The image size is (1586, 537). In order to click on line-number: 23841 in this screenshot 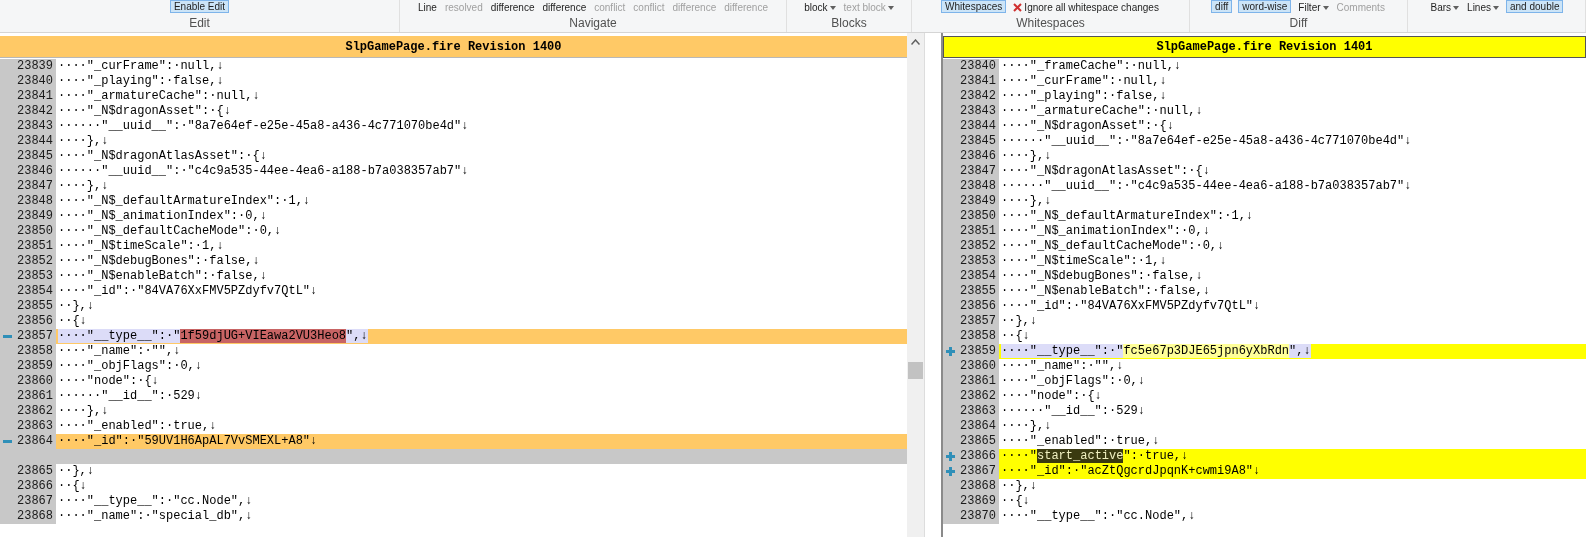, I will do `click(35, 96)`.